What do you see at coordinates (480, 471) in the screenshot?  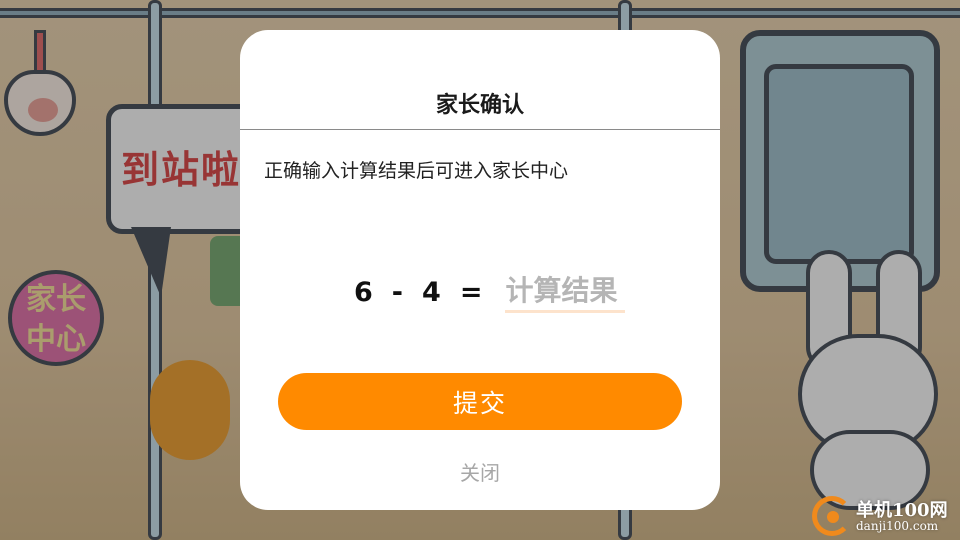 I see `close-button: 关闭` at bounding box center [480, 471].